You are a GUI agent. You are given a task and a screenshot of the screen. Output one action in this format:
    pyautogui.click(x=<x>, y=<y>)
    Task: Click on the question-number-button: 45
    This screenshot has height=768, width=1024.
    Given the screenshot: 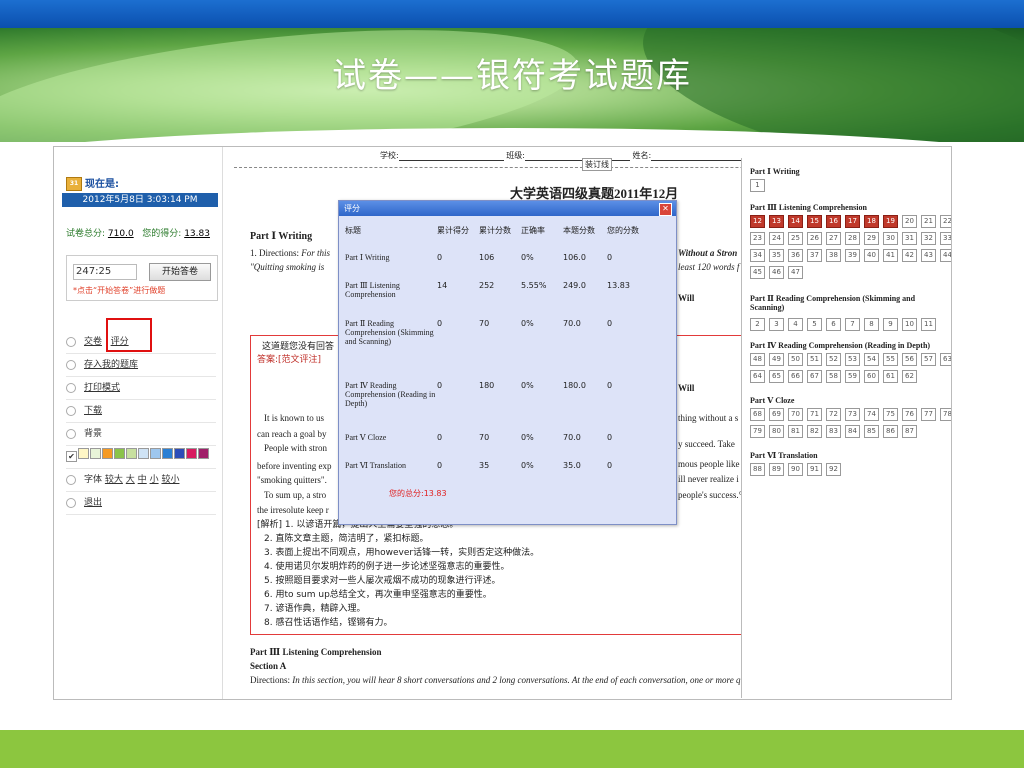 What is the action you would take?
    pyautogui.click(x=757, y=272)
    